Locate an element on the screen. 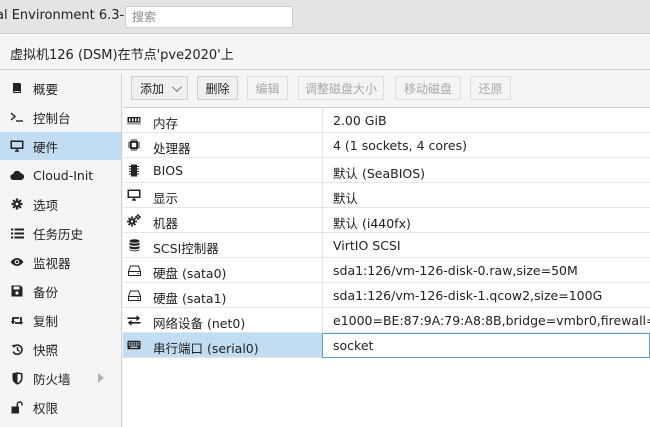 This screenshot has height=427, width=650. desktop-icon is located at coordinates (134, 195).